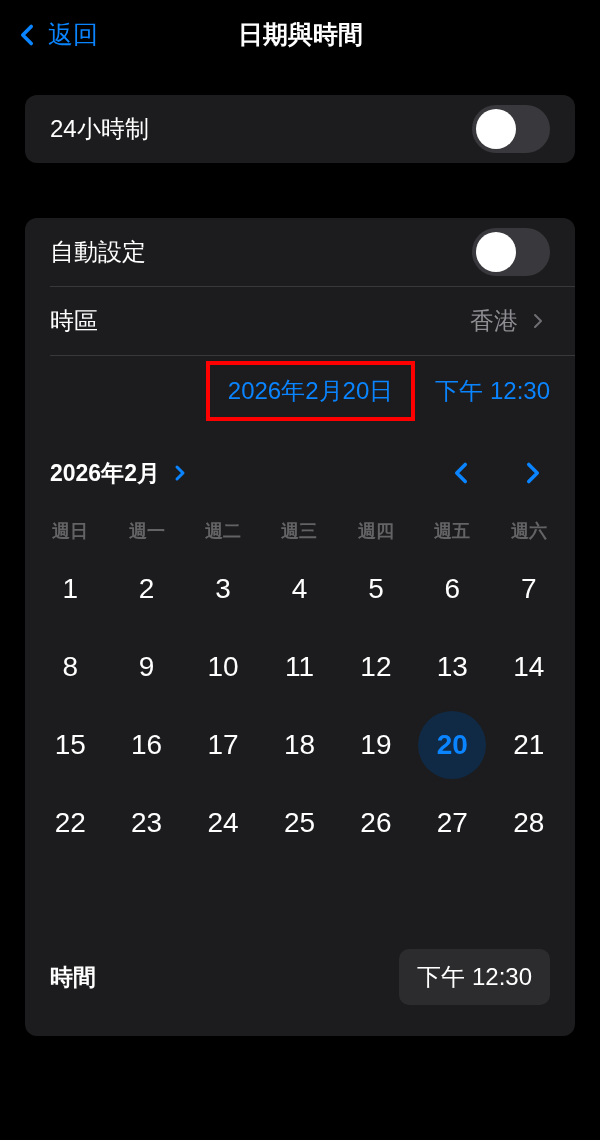 This screenshot has width=600, height=1140. I want to click on calendar-day: 9, so click(146, 667).